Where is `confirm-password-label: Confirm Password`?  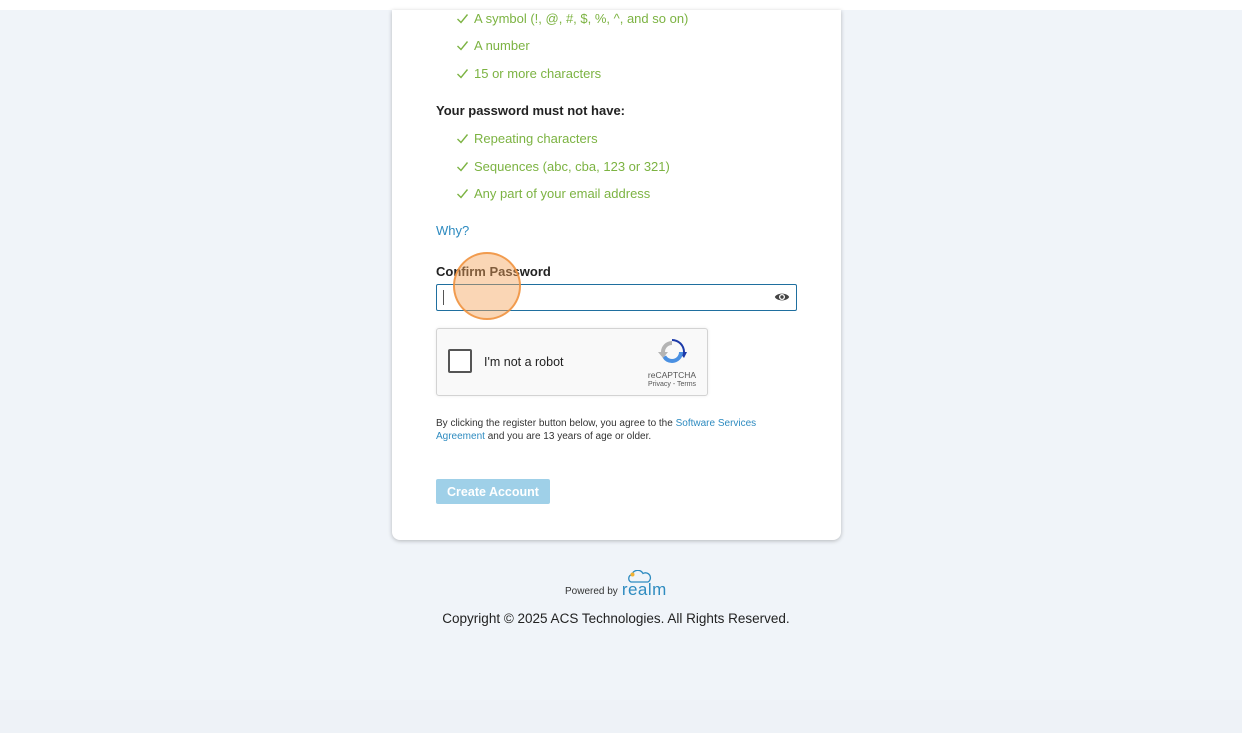 confirm-password-label: Confirm Password is located at coordinates (493, 271).